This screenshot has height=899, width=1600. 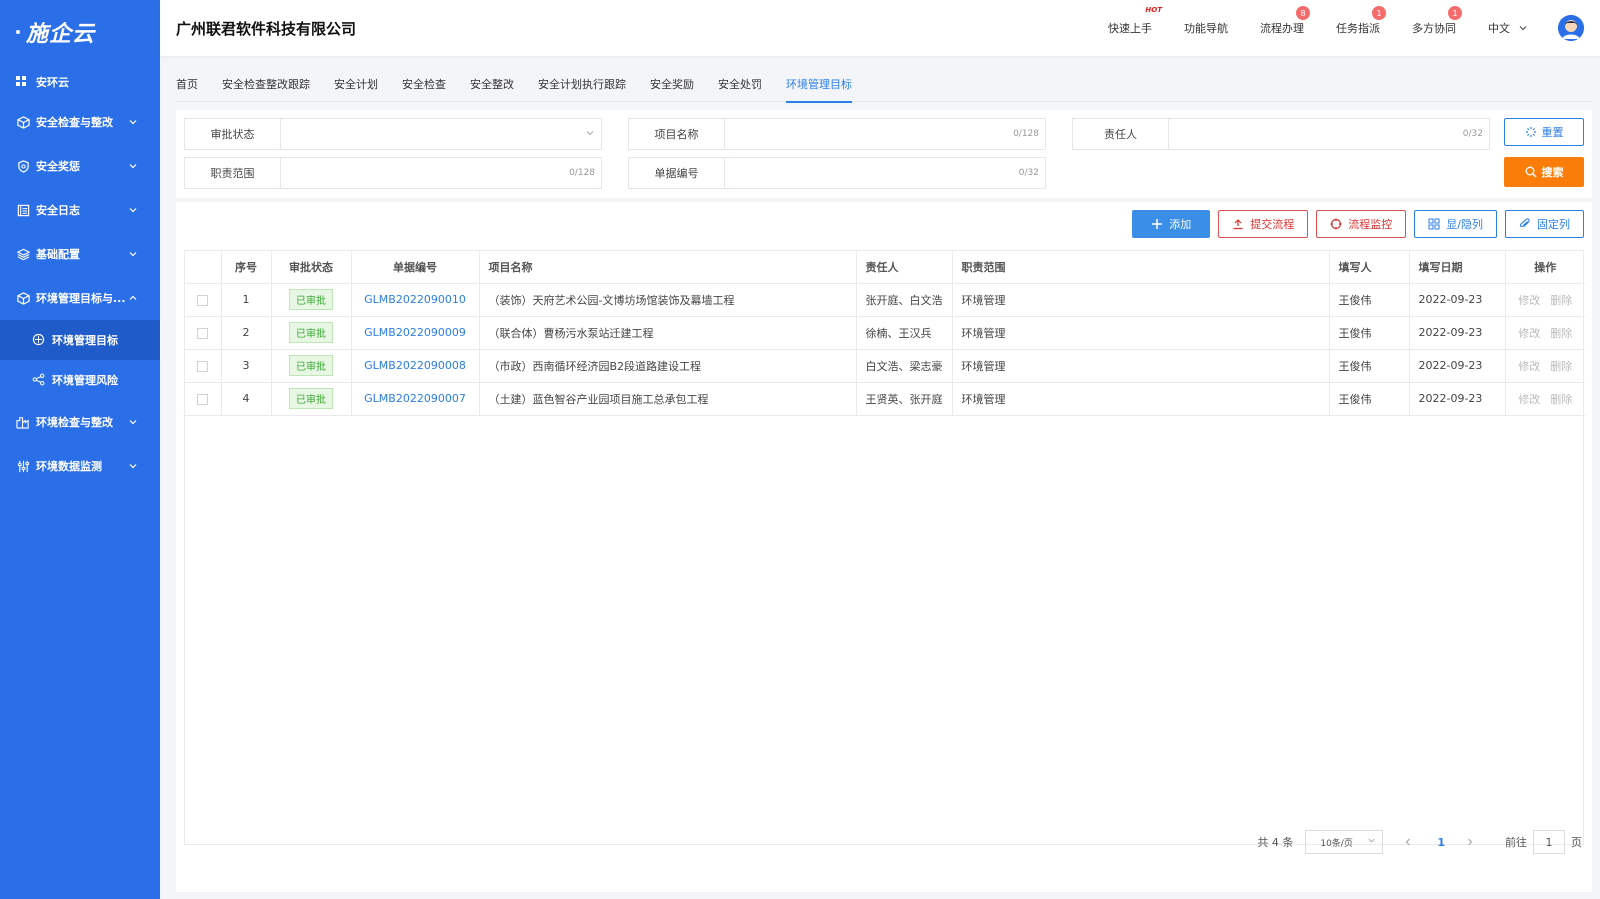 I want to click on tab-safety-rectify: 安全整改, so click(x=492, y=84).